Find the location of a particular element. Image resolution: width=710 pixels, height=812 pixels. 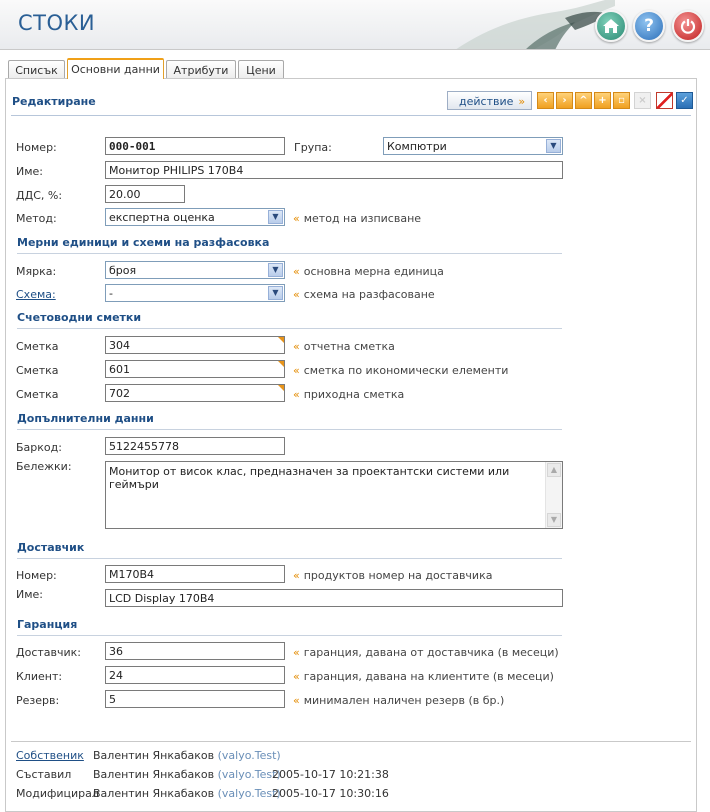

name-field: Монитор PHILIPS 170B4 is located at coordinates (334, 170).